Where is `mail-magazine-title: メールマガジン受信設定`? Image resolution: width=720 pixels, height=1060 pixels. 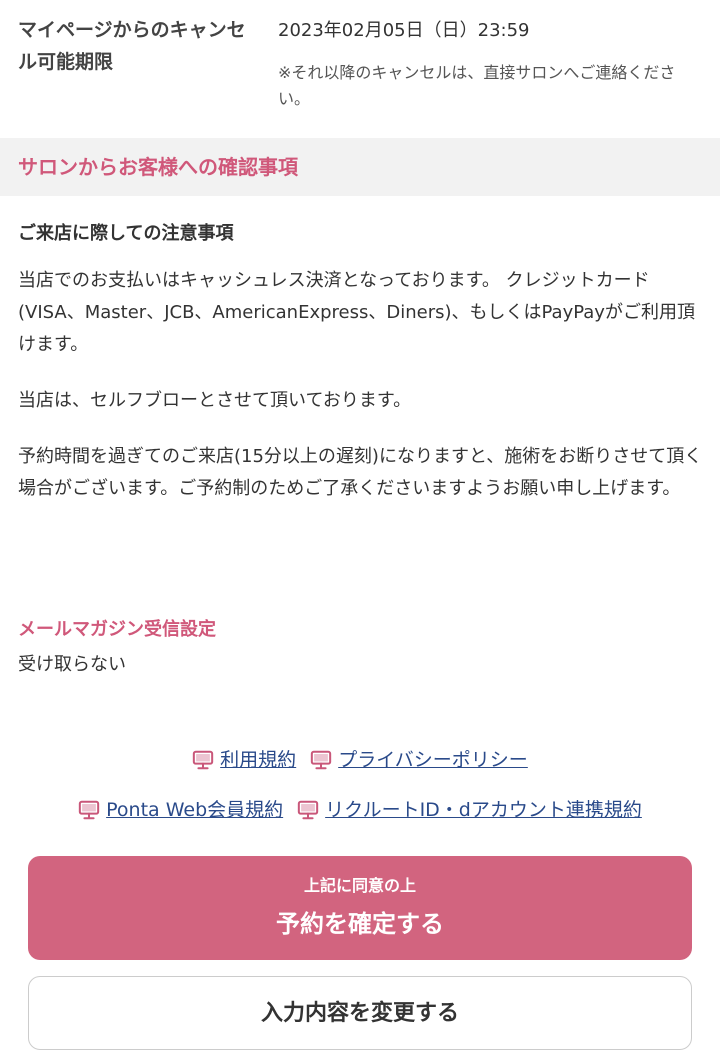 mail-magazine-title: メールマガジン受信設定 is located at coordinates (117, 629).